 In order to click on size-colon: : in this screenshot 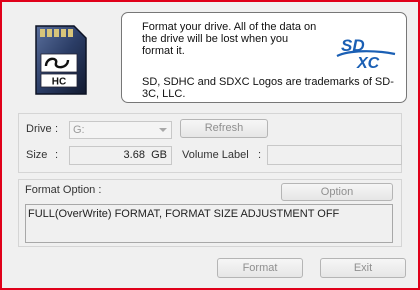, I will do `click(57, 155)`.